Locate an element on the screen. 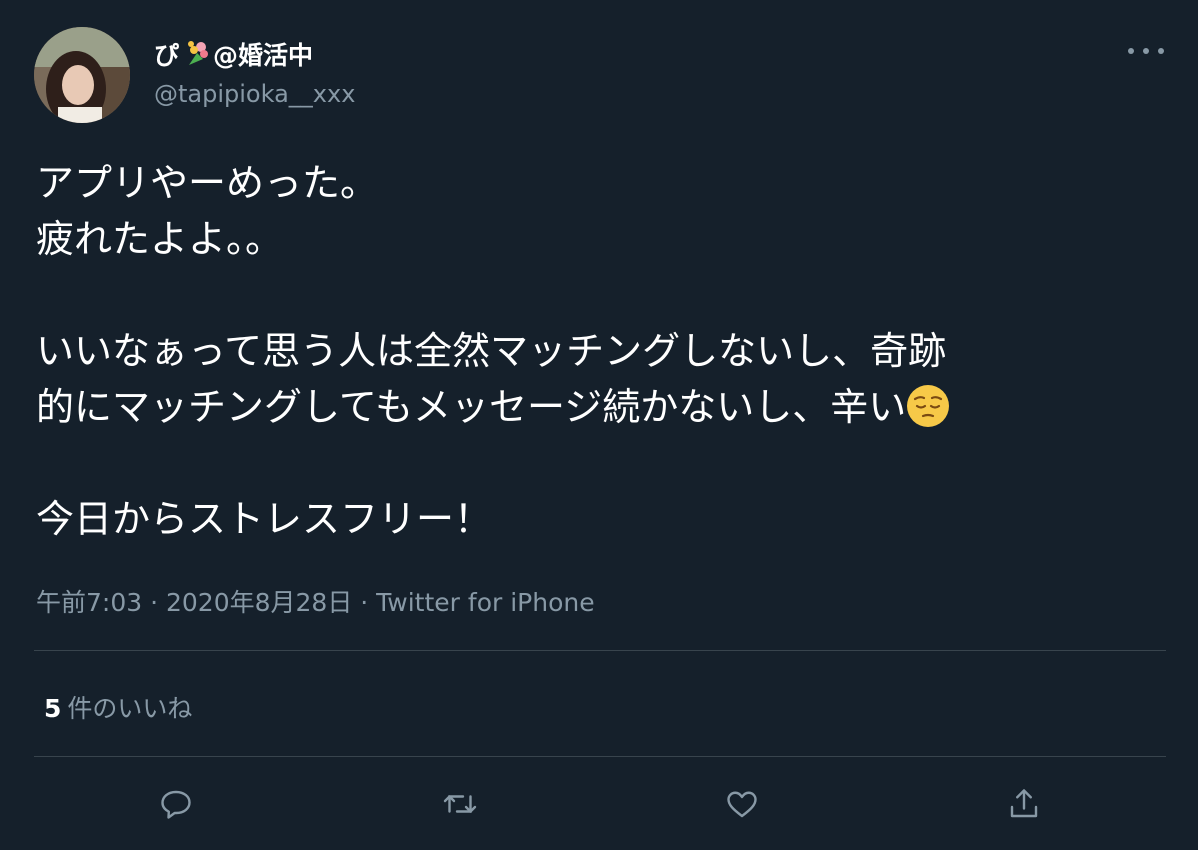 Image resolution: width=1198 pixels, height=850 pixels. retweet-button is located at coordinates (460, 804).